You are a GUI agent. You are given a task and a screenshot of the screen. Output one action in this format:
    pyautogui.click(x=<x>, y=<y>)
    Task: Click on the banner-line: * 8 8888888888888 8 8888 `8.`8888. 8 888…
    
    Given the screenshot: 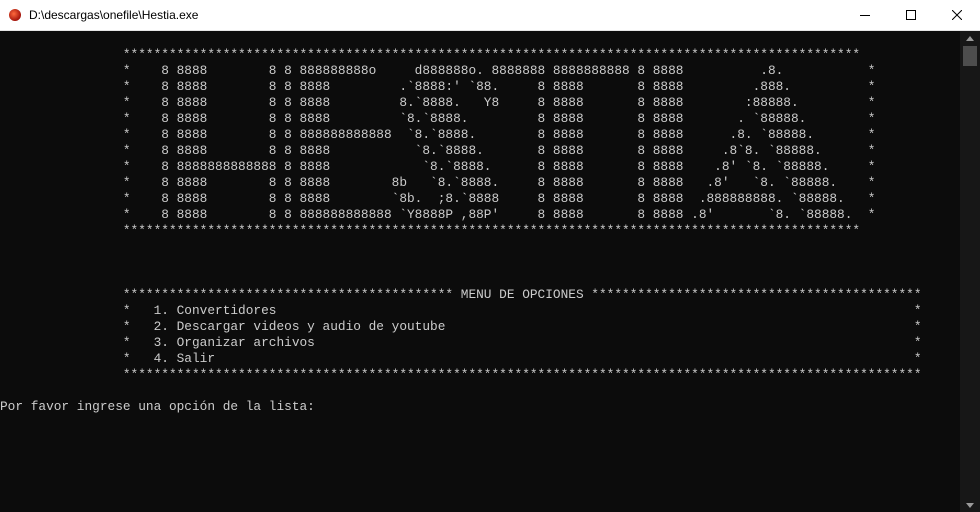 What is the action you would take?
    pyautogui.click(x=438, y=166)
    